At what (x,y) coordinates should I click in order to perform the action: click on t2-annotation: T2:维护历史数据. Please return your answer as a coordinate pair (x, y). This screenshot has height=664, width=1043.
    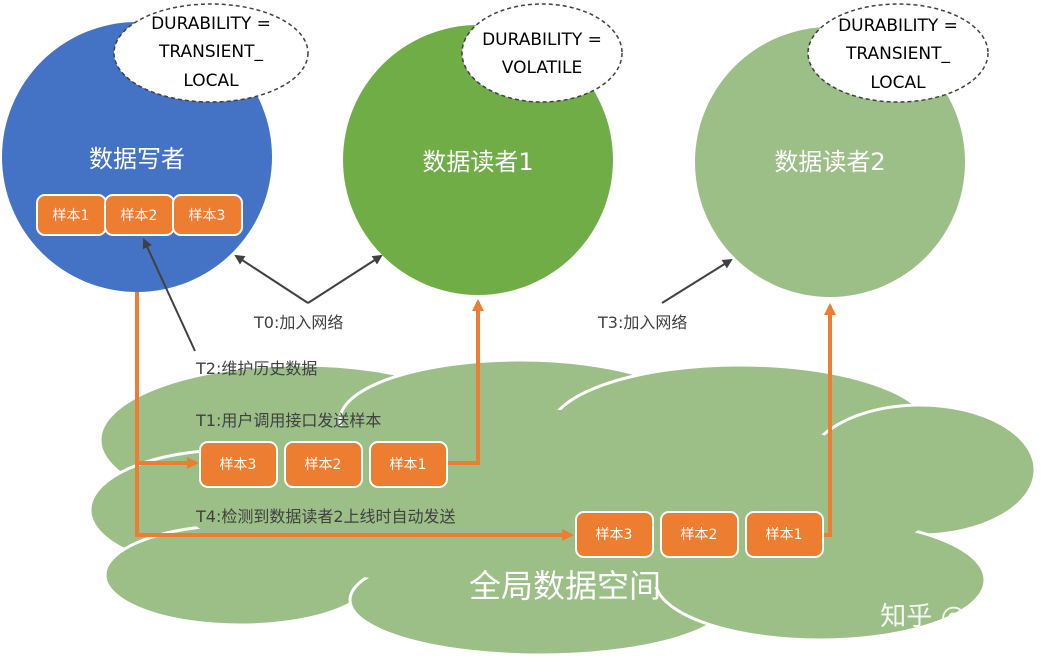
    Looking at the image, I should click on (256, 368).